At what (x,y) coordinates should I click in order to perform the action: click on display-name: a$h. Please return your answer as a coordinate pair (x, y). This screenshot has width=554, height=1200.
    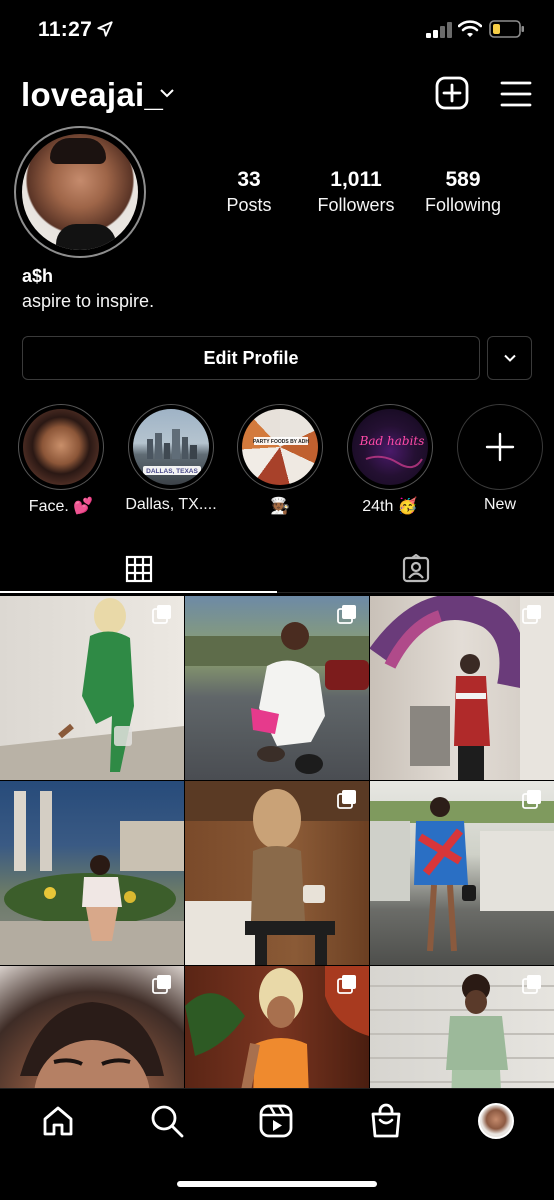
    Looking at the image, I should click on (38, 276).